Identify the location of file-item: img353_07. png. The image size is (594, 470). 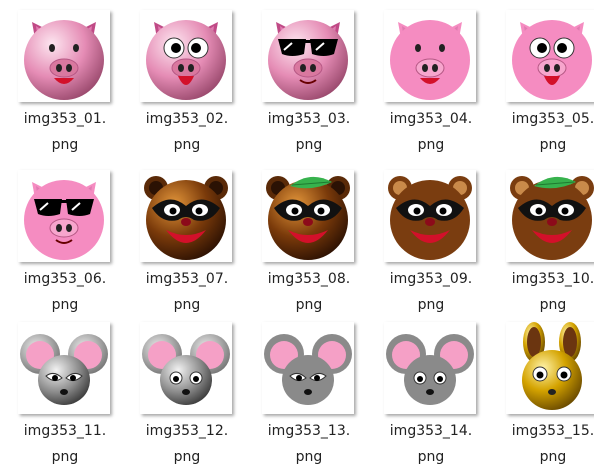
(193, 236).